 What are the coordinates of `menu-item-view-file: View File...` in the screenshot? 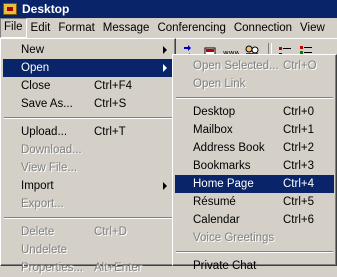 It's located at (88, 168).